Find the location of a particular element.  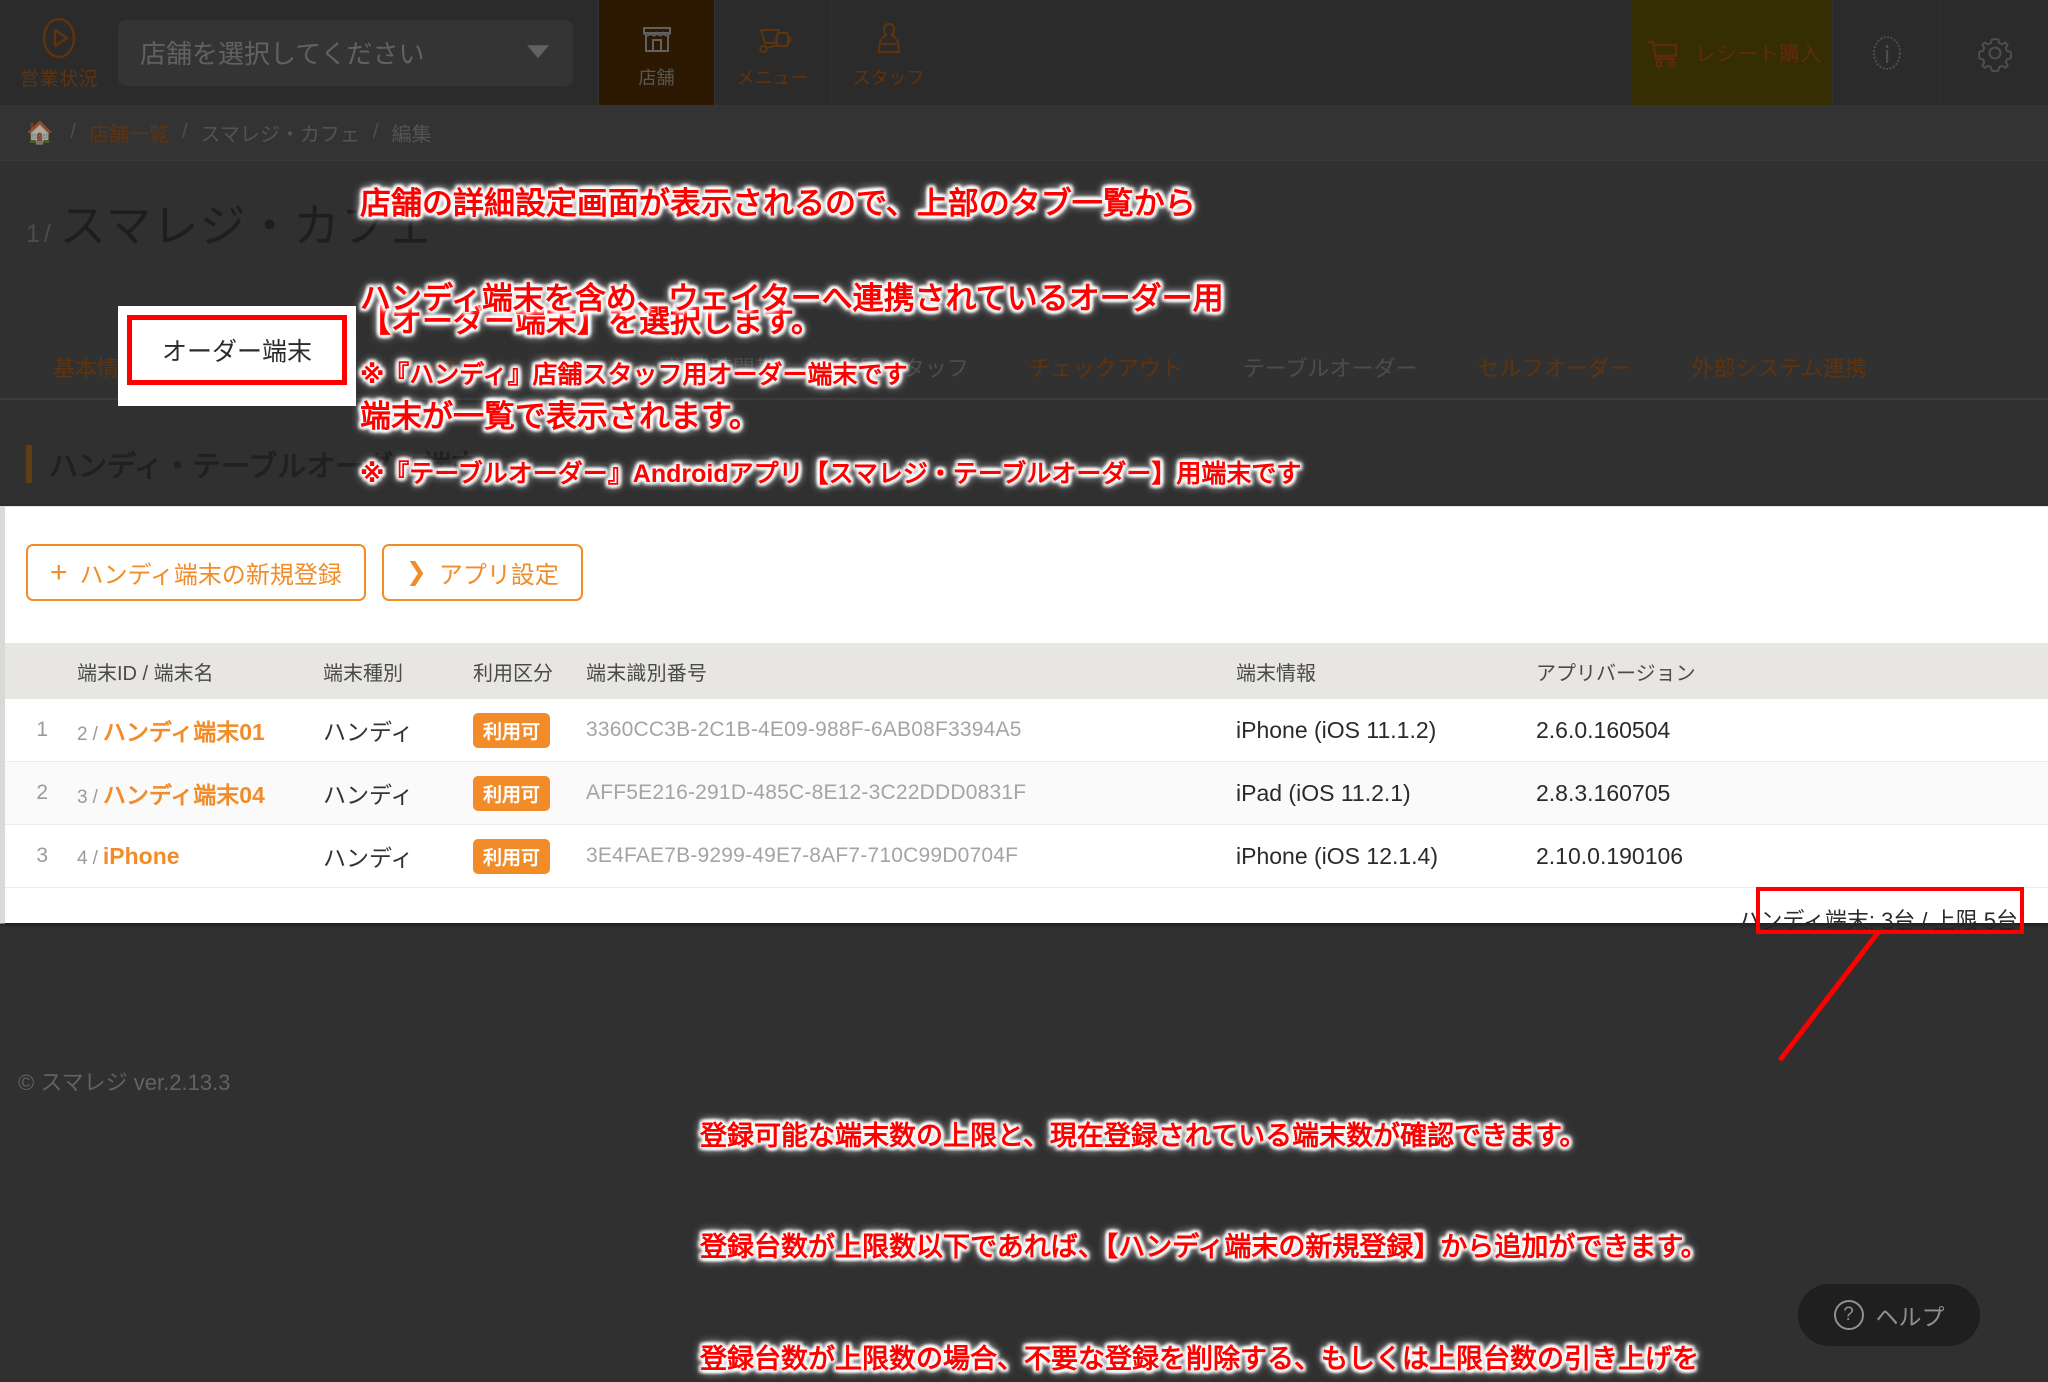

info-circle-icon is located at coordinates (1886, 52).